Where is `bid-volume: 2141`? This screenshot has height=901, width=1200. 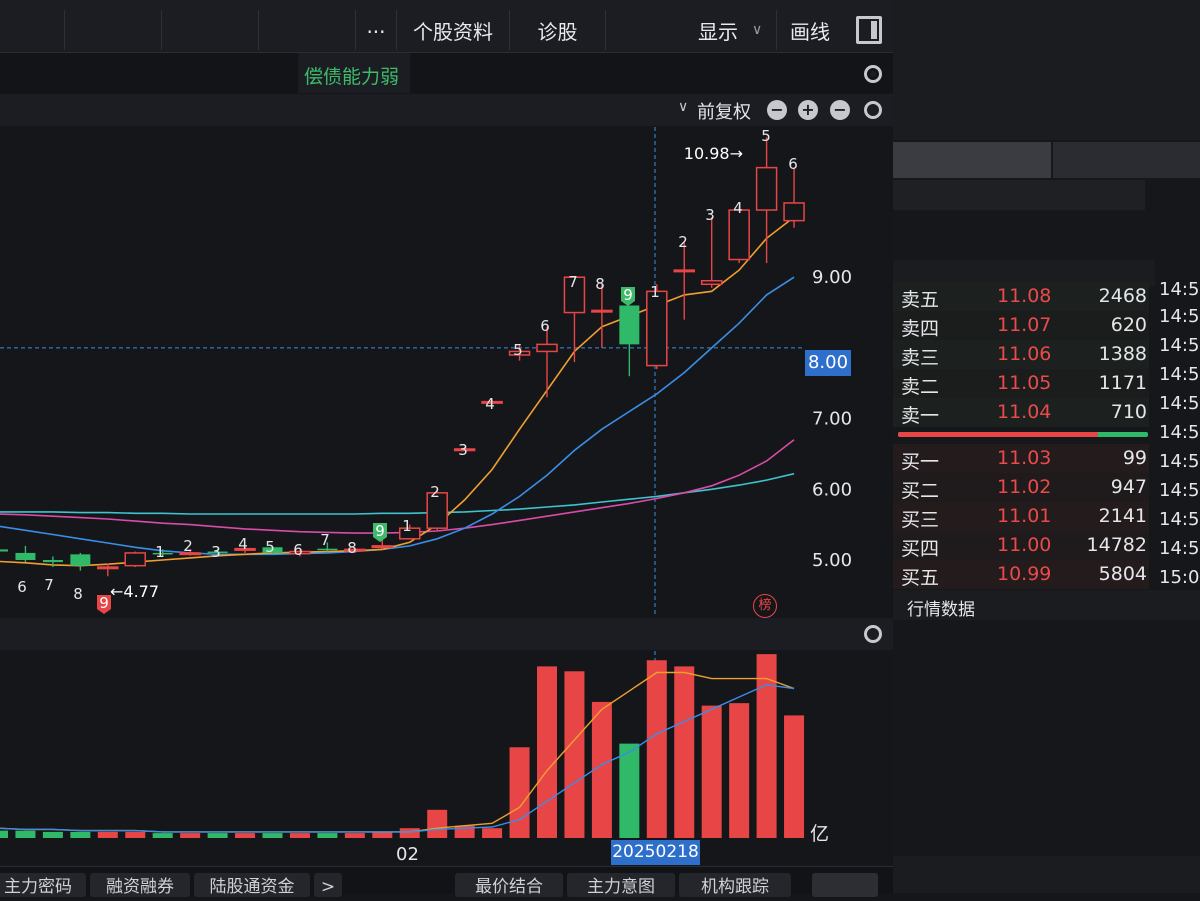
bid-volume: 2141 is located at coordinates (1122, 516).